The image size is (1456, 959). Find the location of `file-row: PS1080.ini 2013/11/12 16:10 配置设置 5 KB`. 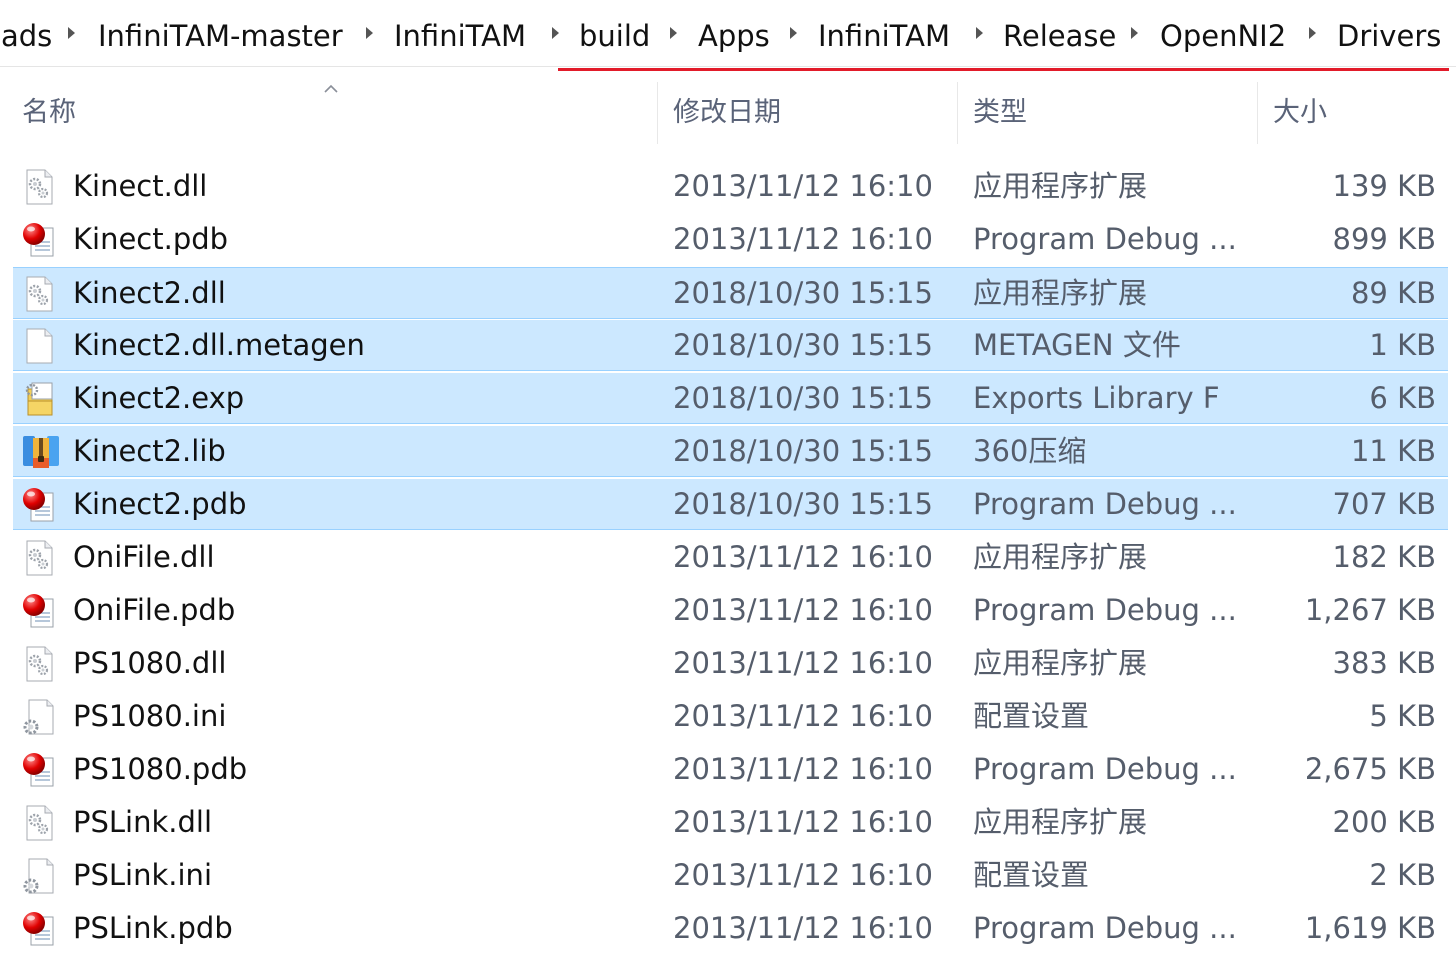

file-row: PS1080.ini 2013/11/12 16:10 配置设置 5 KB is located at coordinates (730, 716).